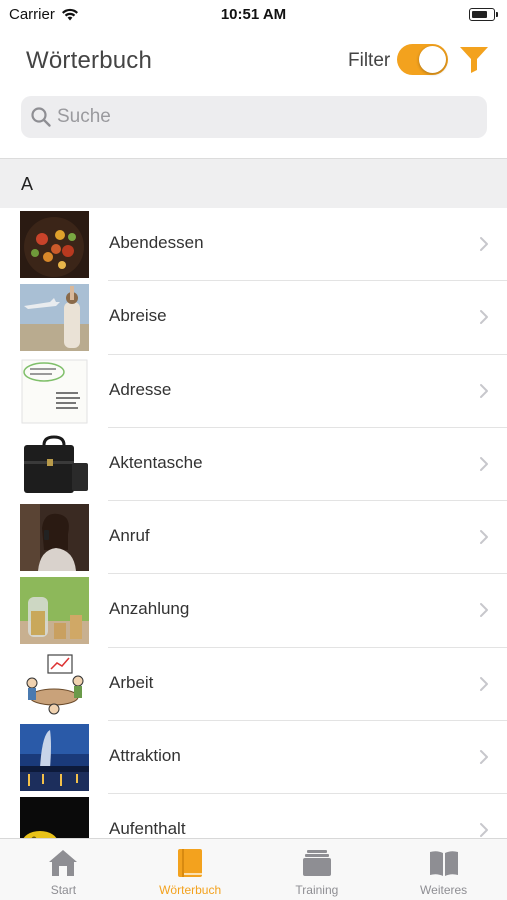 This screenshot has width=507, height=900. Describe the element at coordinates (54, 318) in the screenshot. I see `departure-photo-thumbnail` at that location.